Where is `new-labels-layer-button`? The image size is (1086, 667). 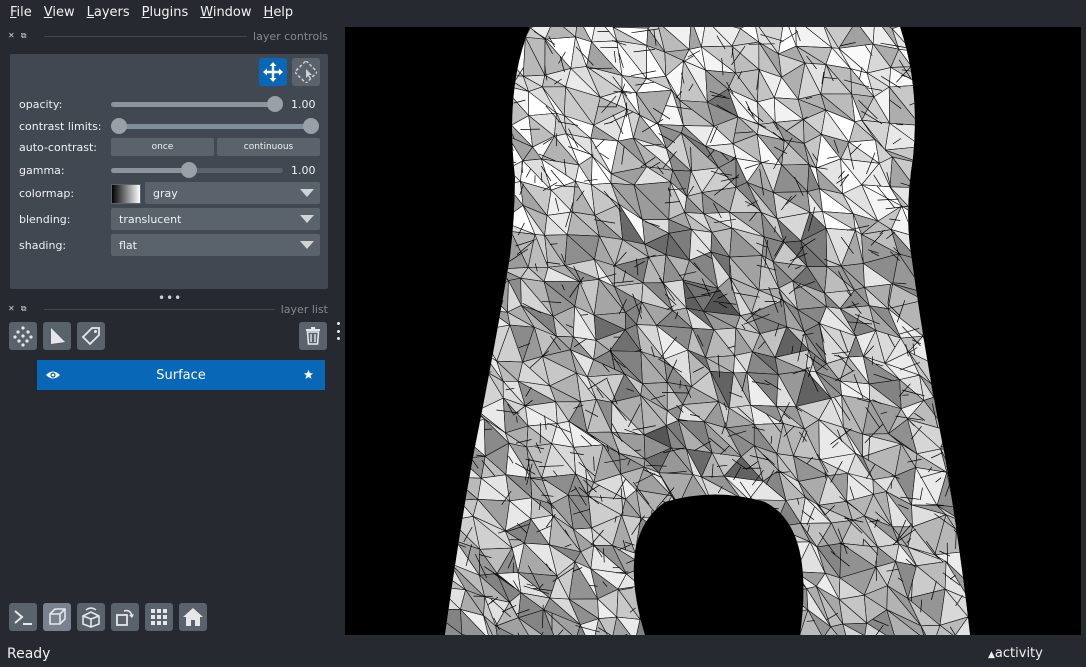 new-labels-layer-button is located at coordinates (91, 336).